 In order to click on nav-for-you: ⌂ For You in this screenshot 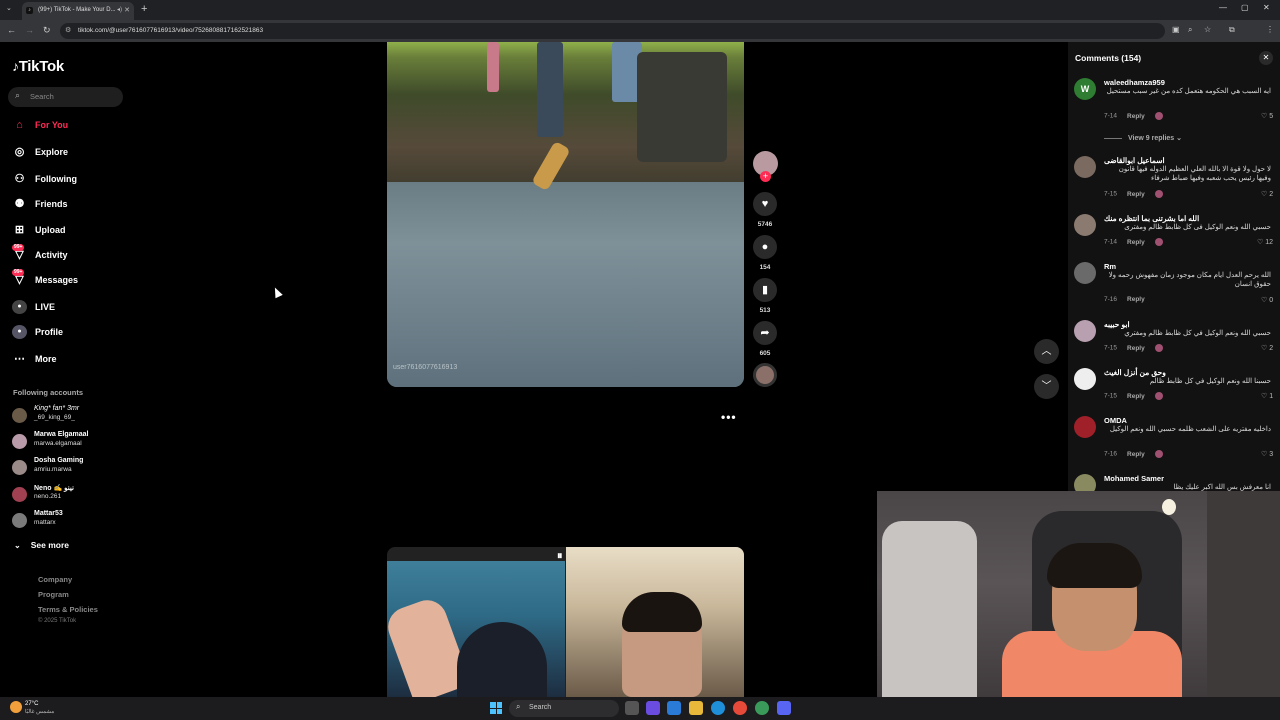, I will do `click(69, 126)`.